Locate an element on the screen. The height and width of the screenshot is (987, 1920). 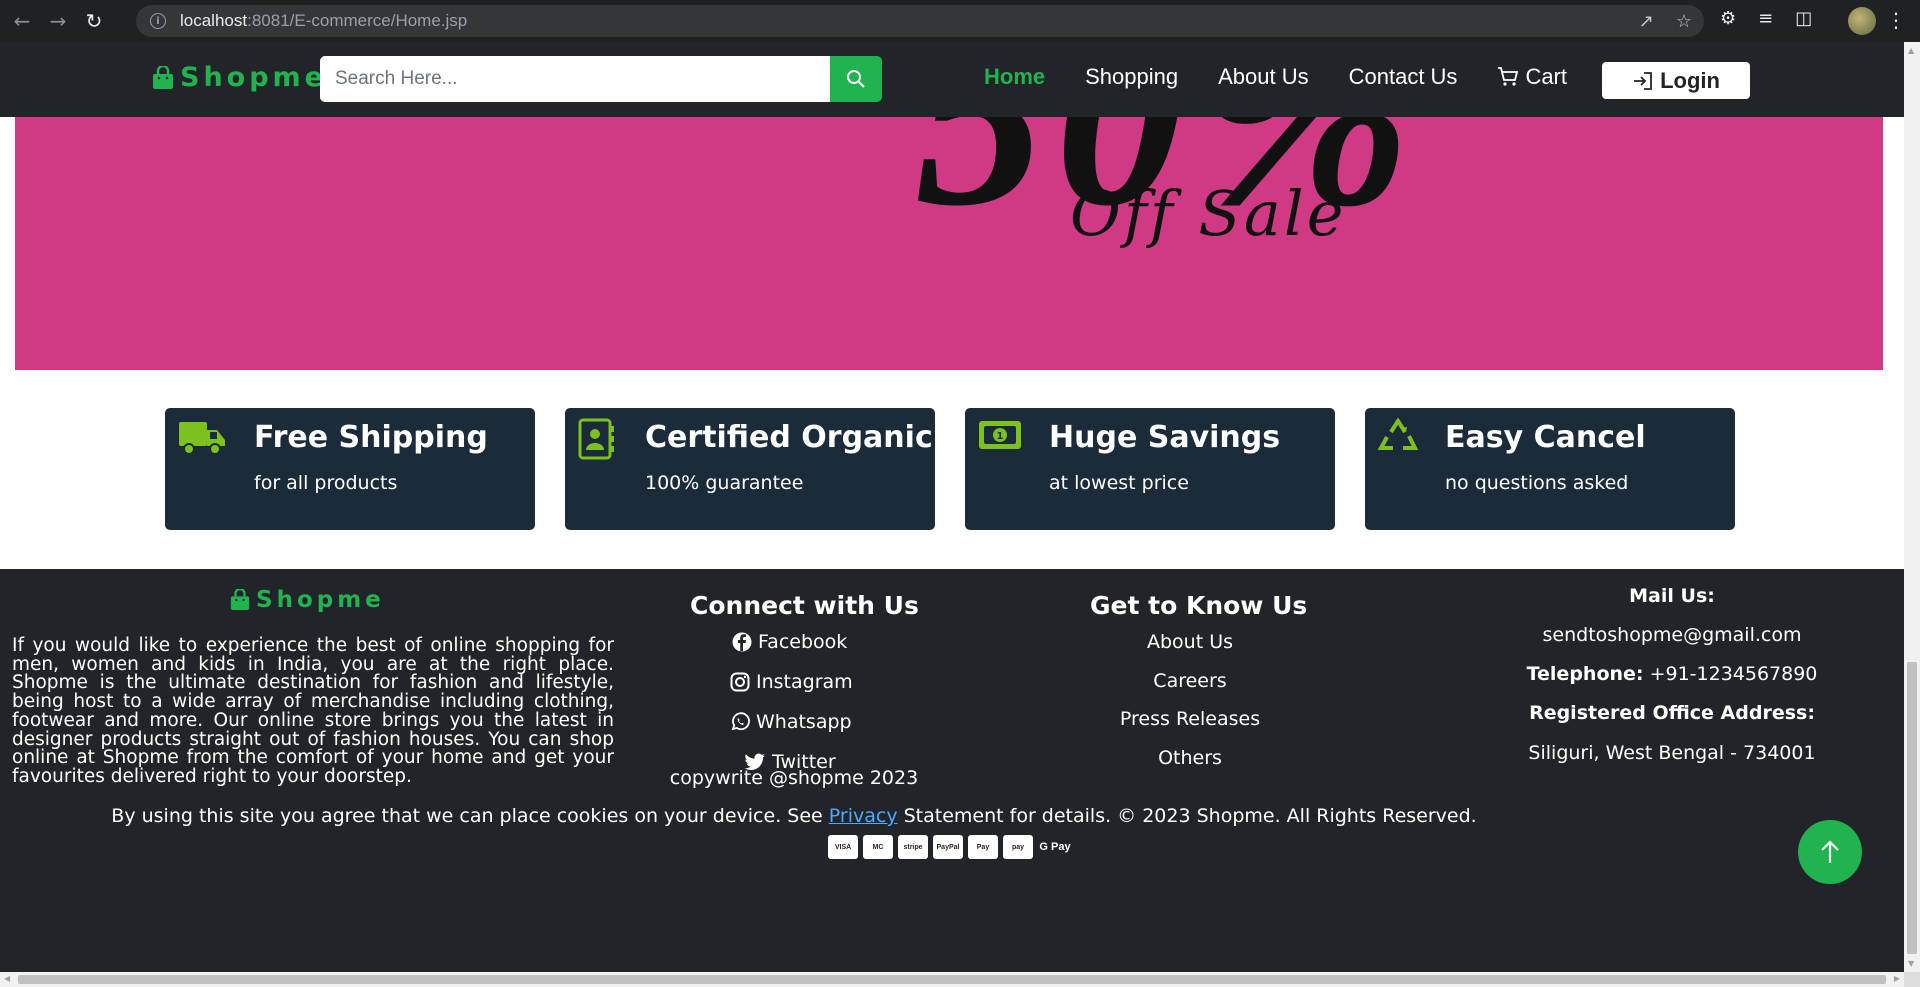
horizontal-scroll-thumb is located at coordinates (952, 979).